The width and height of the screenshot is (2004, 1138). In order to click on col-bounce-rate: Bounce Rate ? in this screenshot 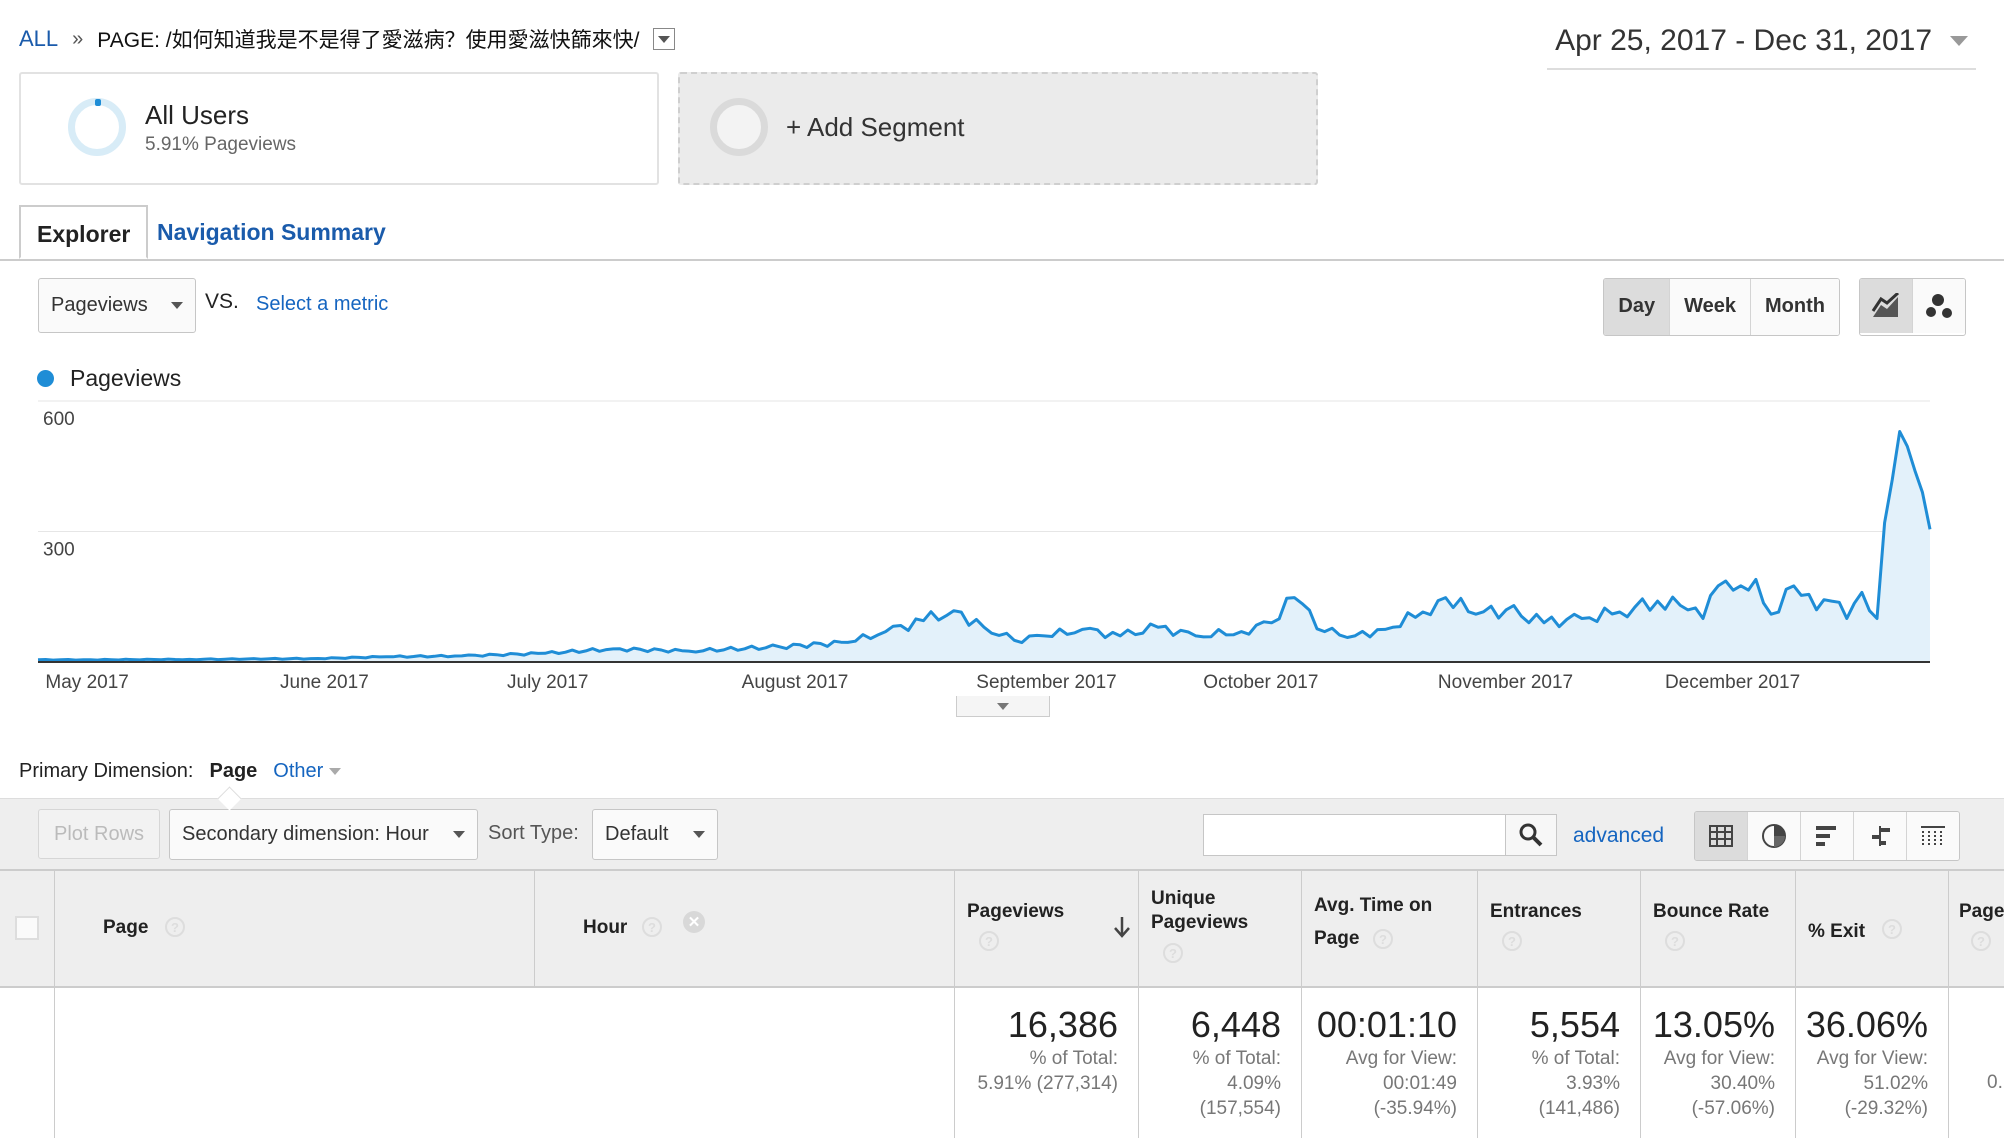, I will do `click(1717, 928)`.